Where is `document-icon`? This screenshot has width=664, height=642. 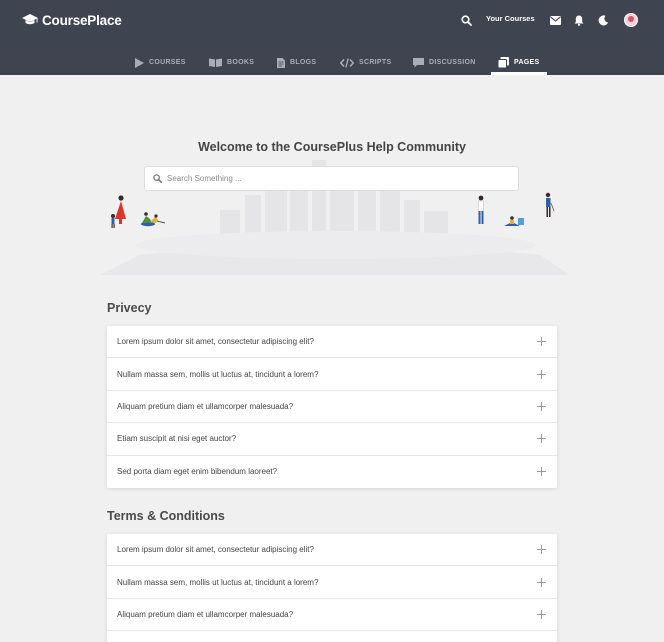 document-icon is located at coordinates (281, 62).